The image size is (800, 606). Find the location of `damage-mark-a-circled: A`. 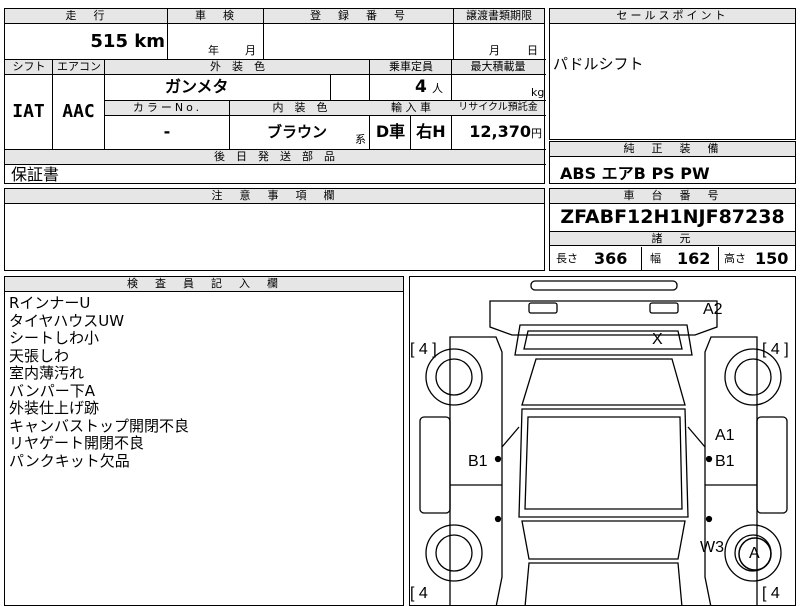

damage-mark-a-circled: A is located at coordinates (754, 553).